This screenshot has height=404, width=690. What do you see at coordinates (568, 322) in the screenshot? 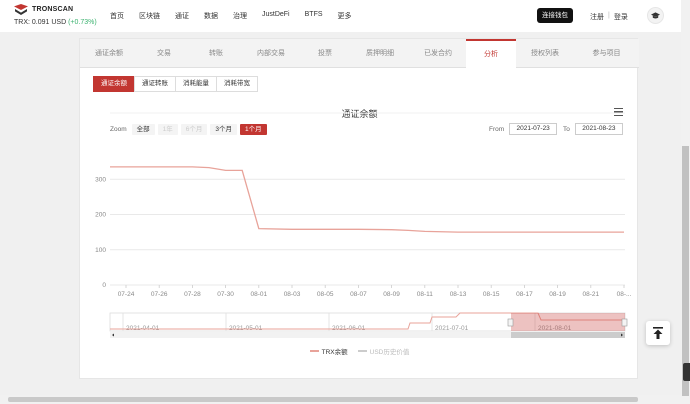
I see `navigator-selection` at bounding box center [568, 322].